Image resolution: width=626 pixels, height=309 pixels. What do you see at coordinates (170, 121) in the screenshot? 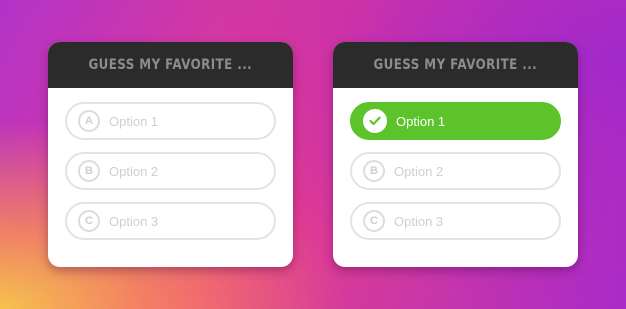
I see `option-a-button: A Option 1` at bounding box center [170, 121].